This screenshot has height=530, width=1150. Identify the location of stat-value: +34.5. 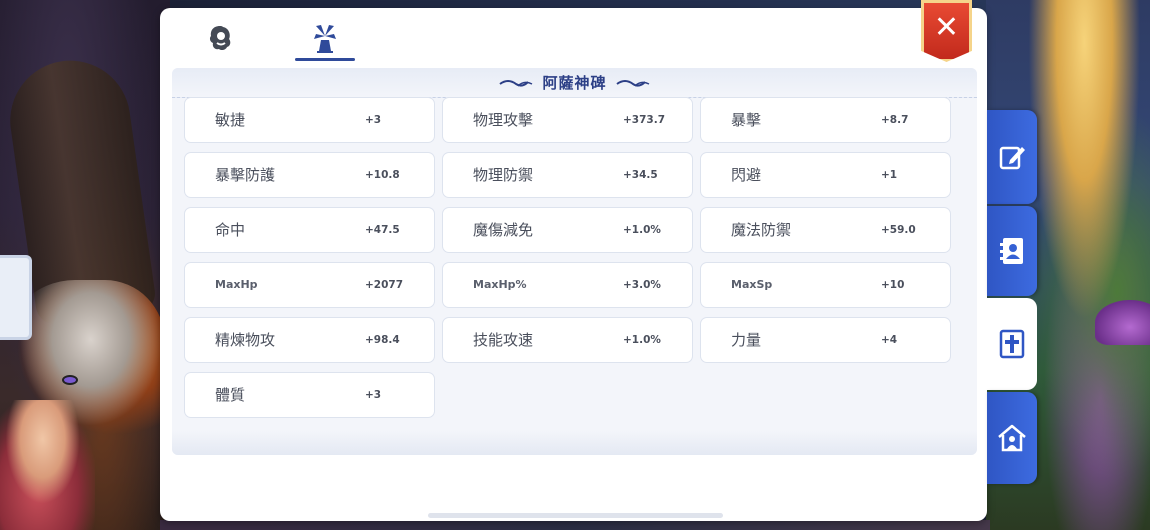
(640, 174).